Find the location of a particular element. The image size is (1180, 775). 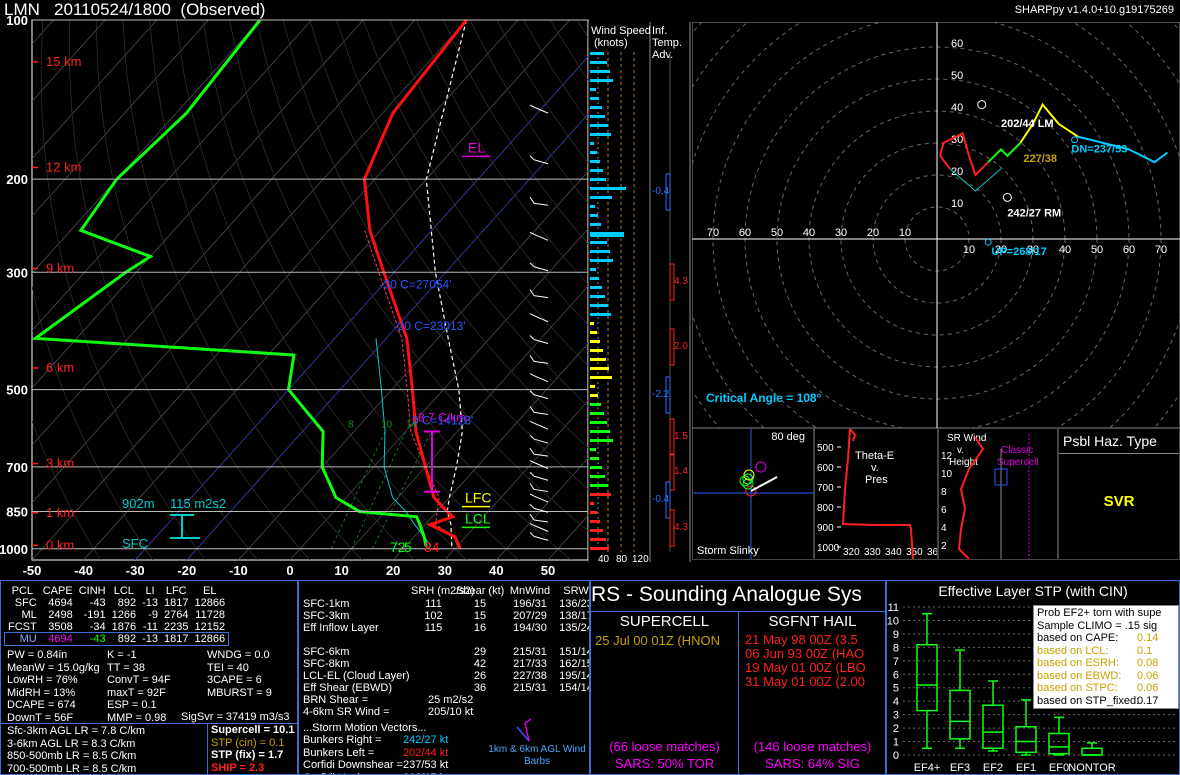

pressure-tick-label: 1000 is located at coordinates (14, 549).